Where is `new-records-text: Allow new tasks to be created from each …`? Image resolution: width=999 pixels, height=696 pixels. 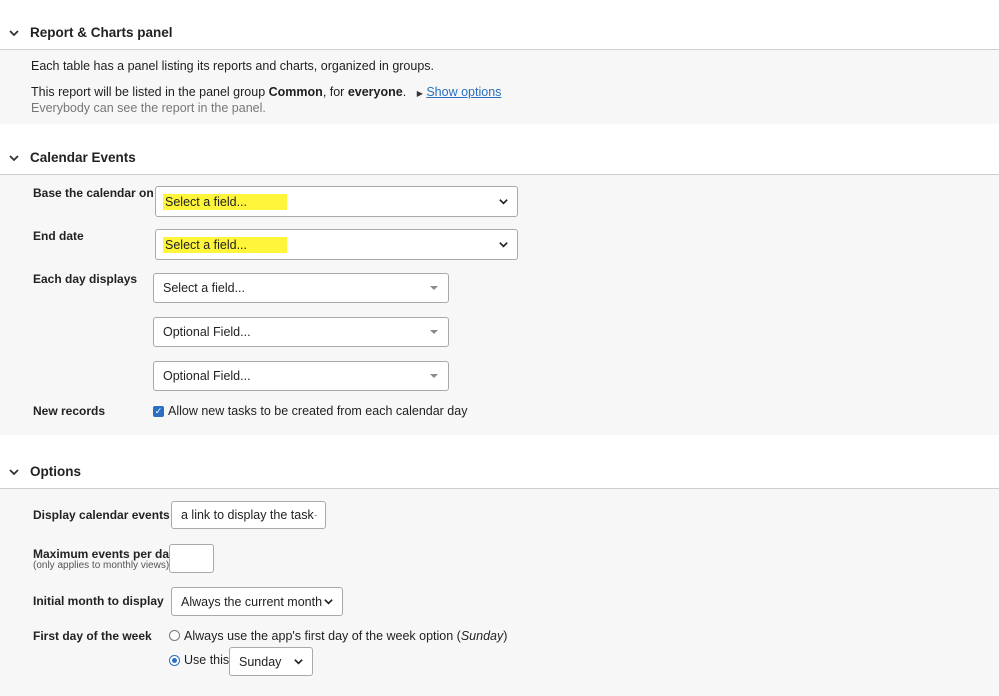
new-records-text: Allow new tasks to be created from each … is located at coordinates (318, 411).